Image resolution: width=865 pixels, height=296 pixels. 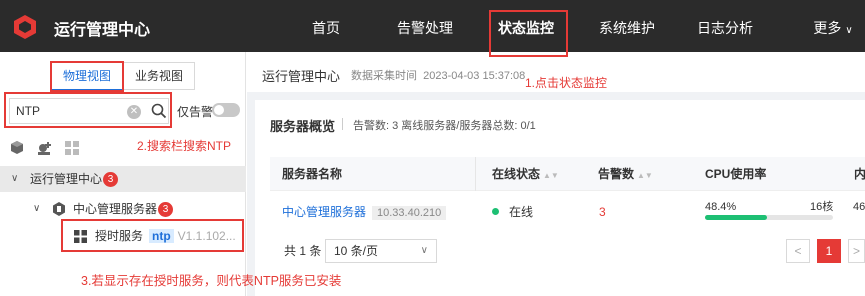 I want to click on highlight-search, so click(x=88, y=110).